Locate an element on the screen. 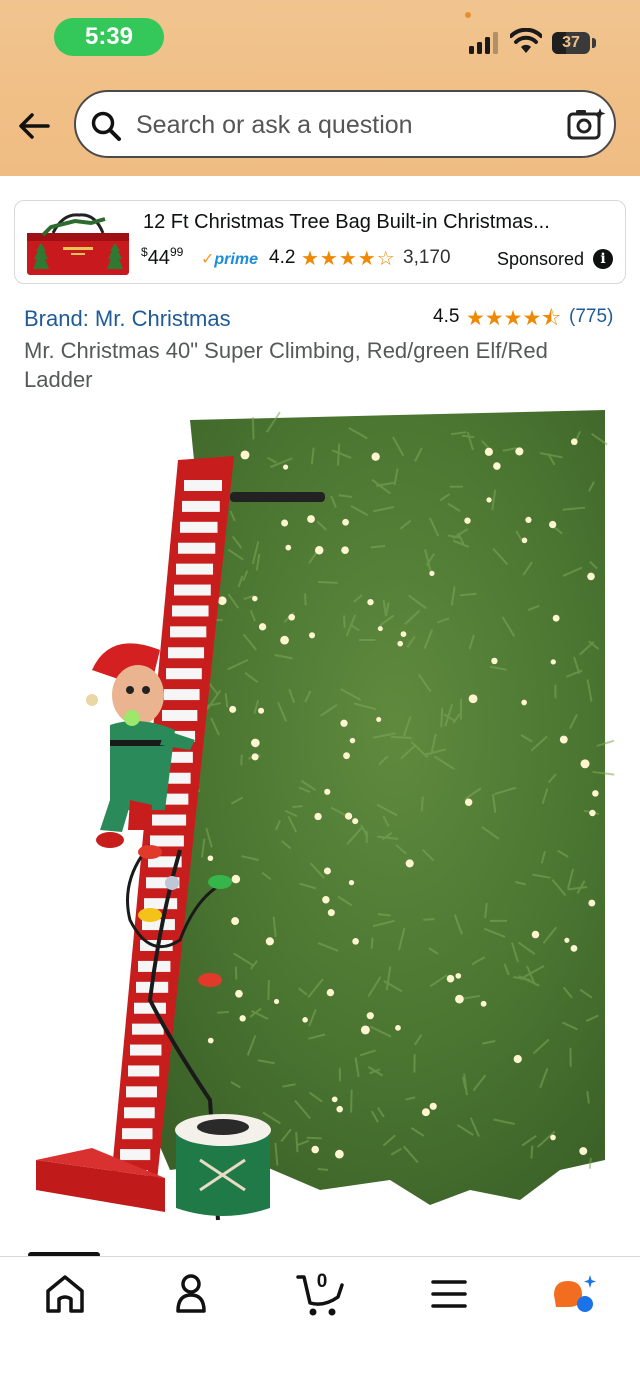  home-icon is located at coordinates (65, 1294).